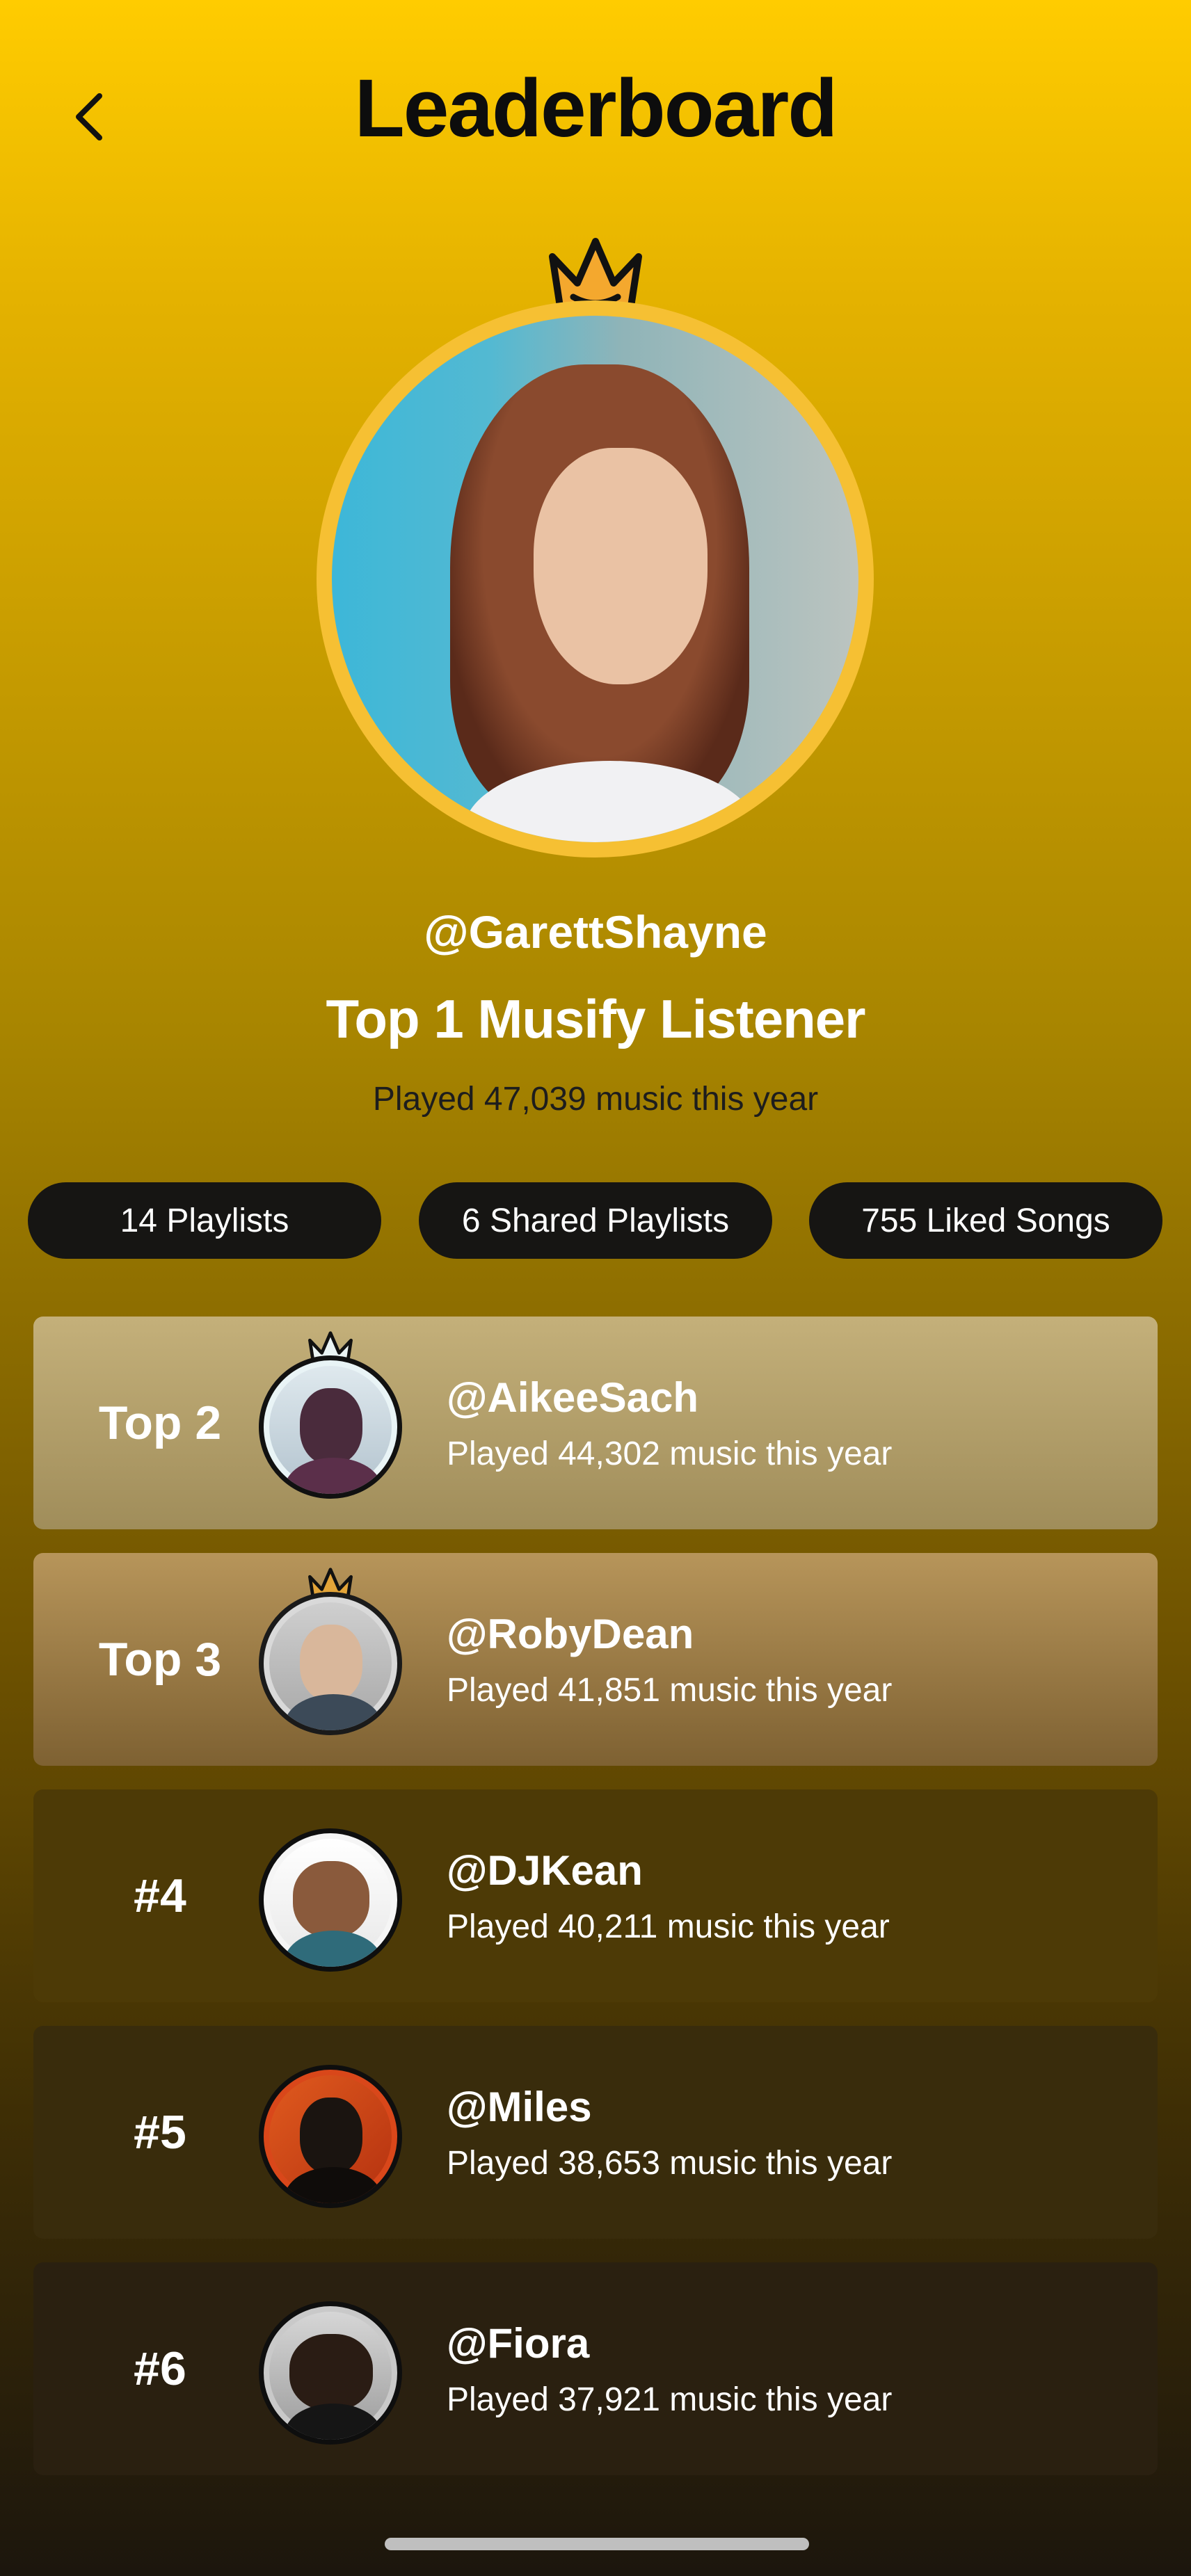 The width and height of the screenshot is (1191, 2576). Describe the element at coordinates (595, 1896) in the screenshot. I see `leaderboard-row: #4 @DJKean Played 40,211 music this year` at that location.